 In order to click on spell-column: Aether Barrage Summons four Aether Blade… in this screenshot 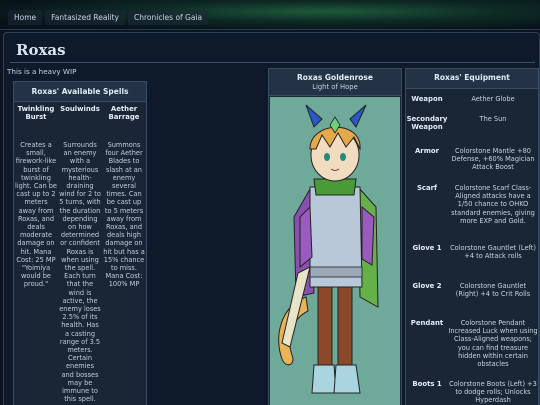, I will do `click(124, 255)`.